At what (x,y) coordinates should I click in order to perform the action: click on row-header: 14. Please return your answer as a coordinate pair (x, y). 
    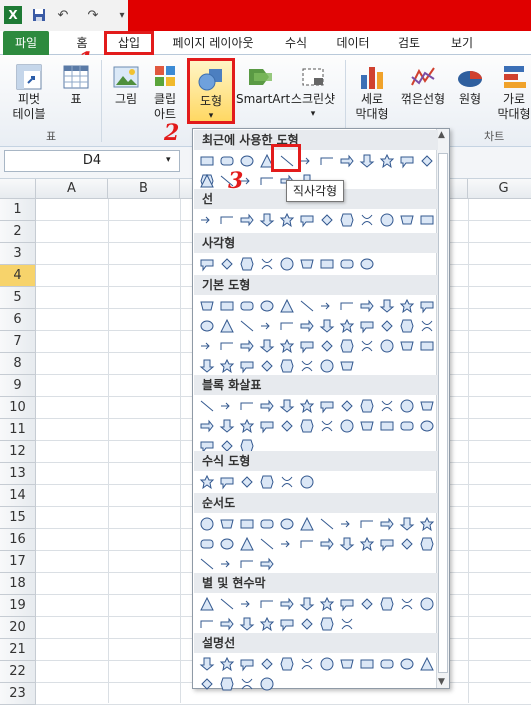
    Looking at the image, I should click on (18, 496).